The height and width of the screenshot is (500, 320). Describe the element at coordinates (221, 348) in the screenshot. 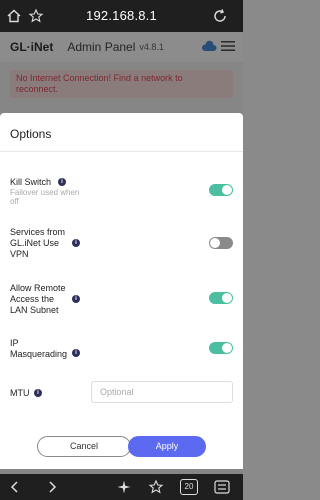

I see `ip-masquerading-toggle` at that location.